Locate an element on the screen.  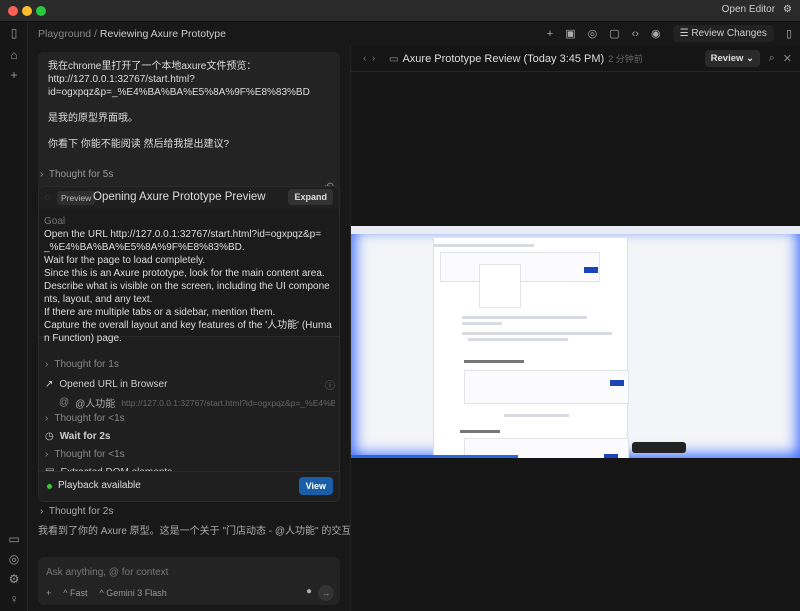
task-title: Opening Axure Prototype Preview is located at coordinates (179, 197).